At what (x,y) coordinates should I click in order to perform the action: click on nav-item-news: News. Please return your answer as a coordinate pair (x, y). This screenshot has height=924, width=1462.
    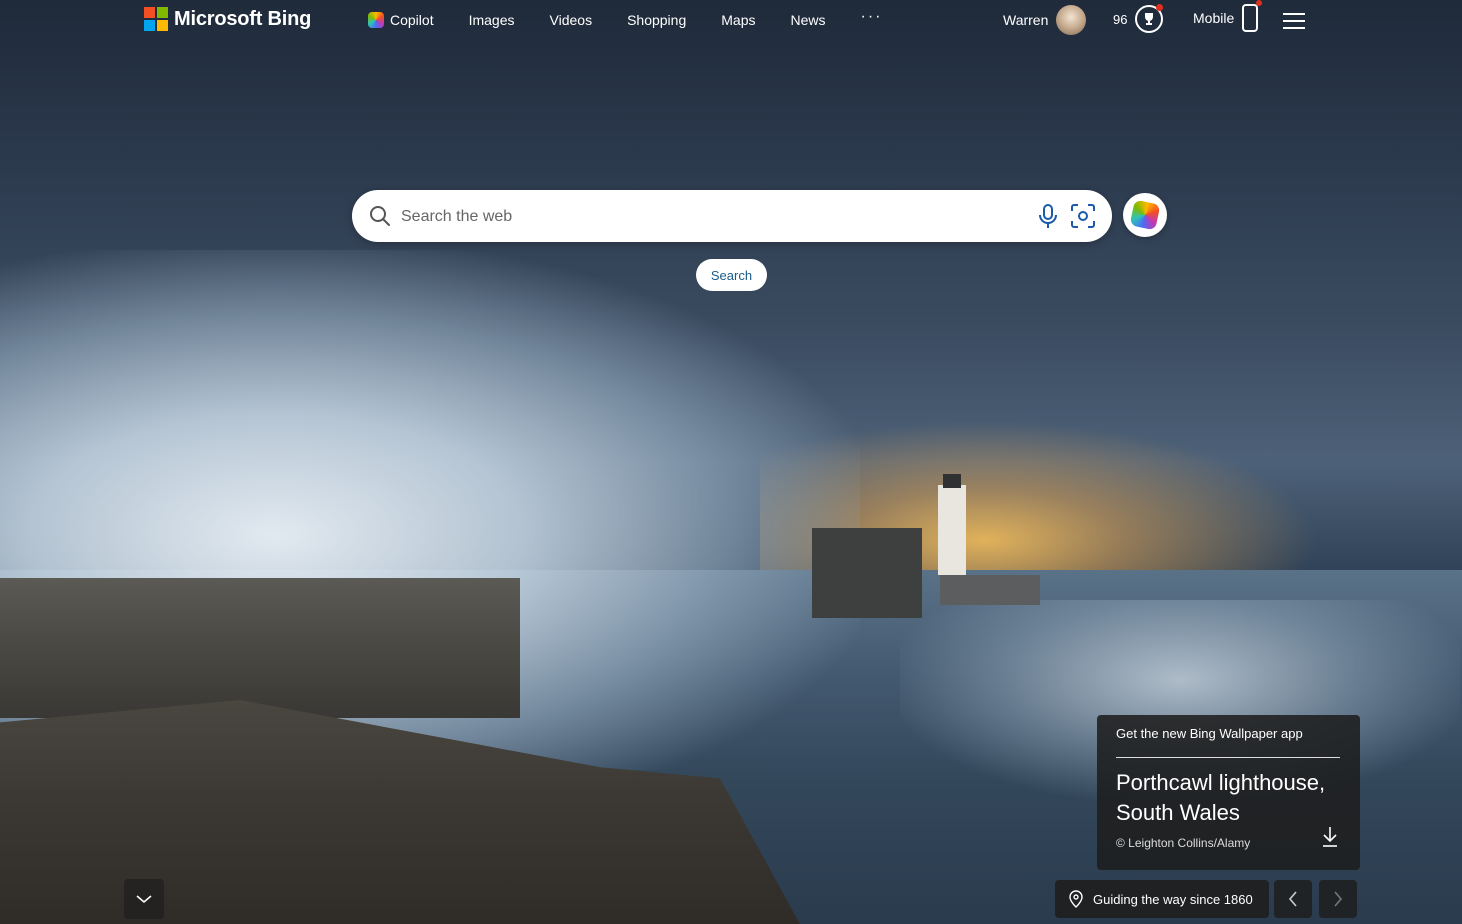
    Looking at the image, I should click on (807, 20).